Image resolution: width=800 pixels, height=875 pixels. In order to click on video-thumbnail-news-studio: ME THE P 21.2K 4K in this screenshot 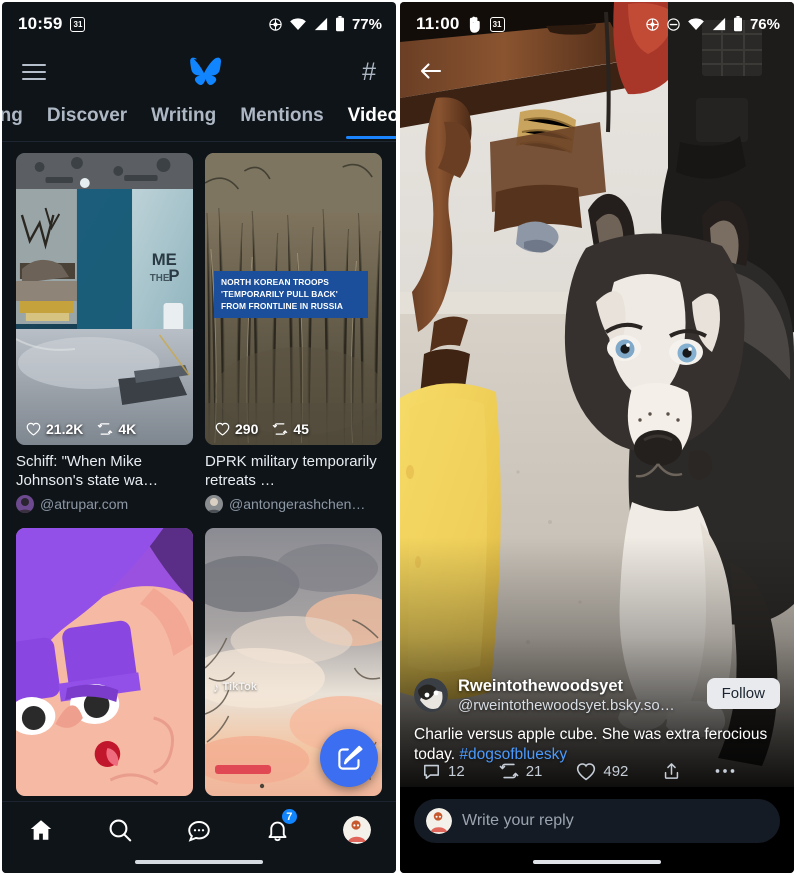, I will do `click(104, 299)`.